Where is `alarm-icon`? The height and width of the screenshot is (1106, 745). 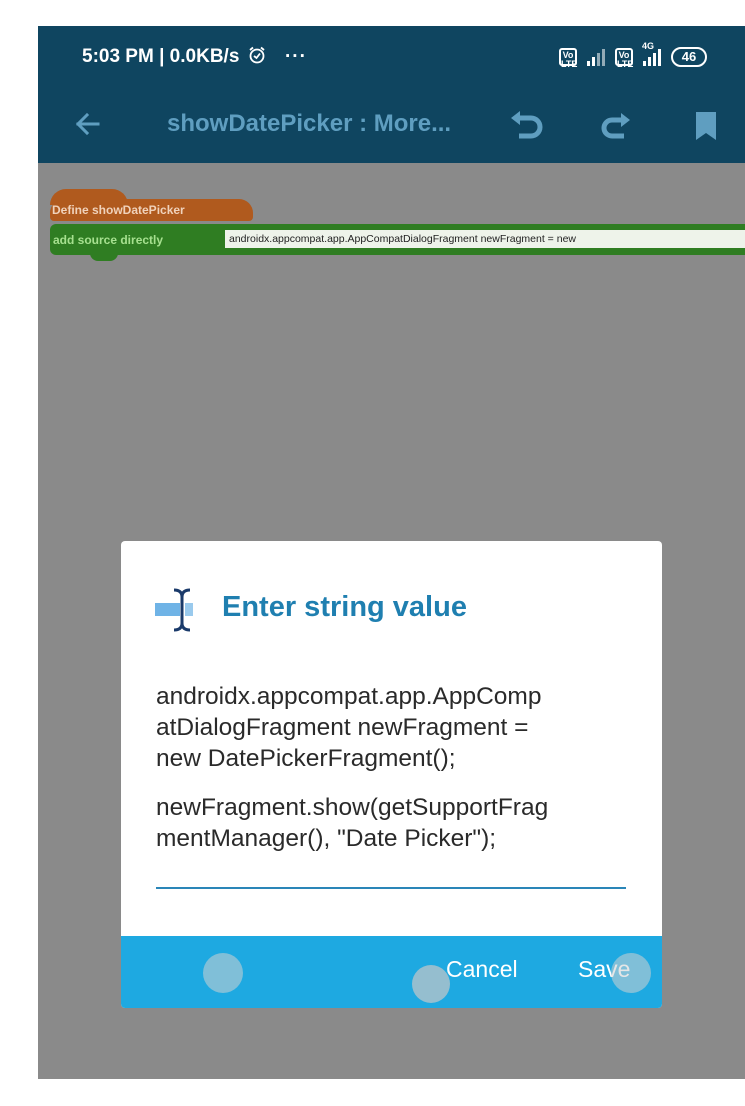 alarm-icon is located at coordinates (257, 55).